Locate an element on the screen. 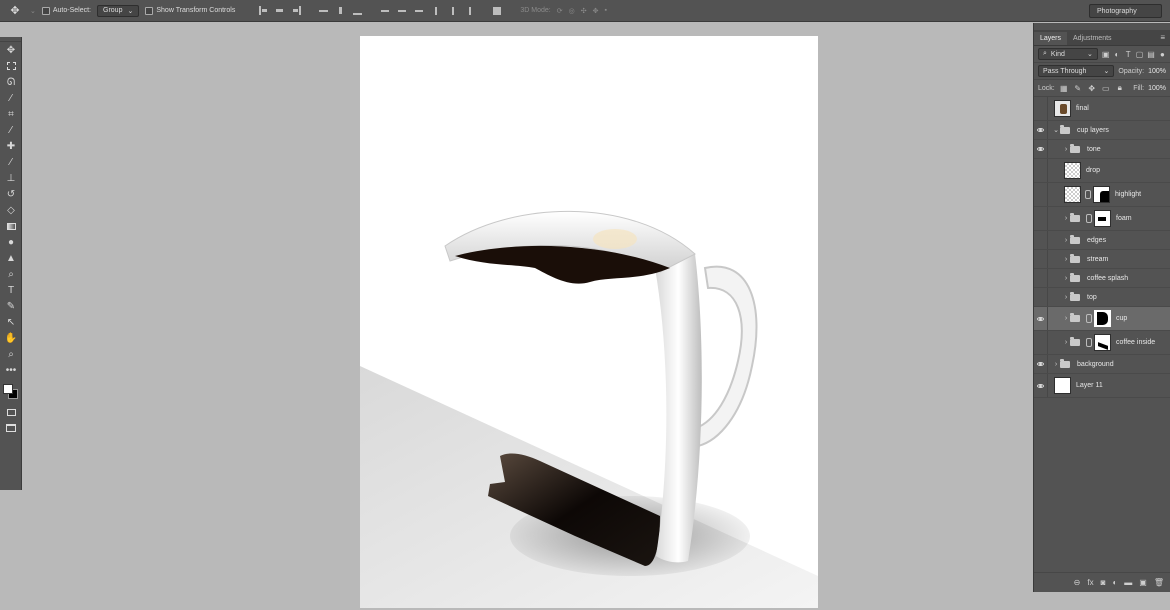 This screenshot has width=1170, height=610. marquee-tool-icon is located at coordinates (11, 66).